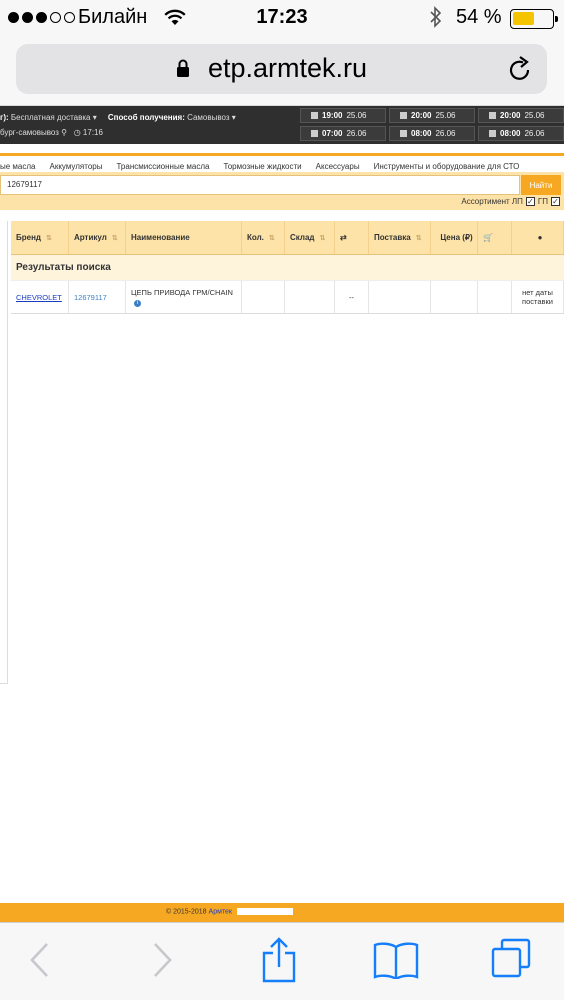 This screenshot has height=1000, width=564. Describe the element at coordinates (76, 166) in the screenshot. I see `nav-item-batteries: Аккумуляторы` at that location.